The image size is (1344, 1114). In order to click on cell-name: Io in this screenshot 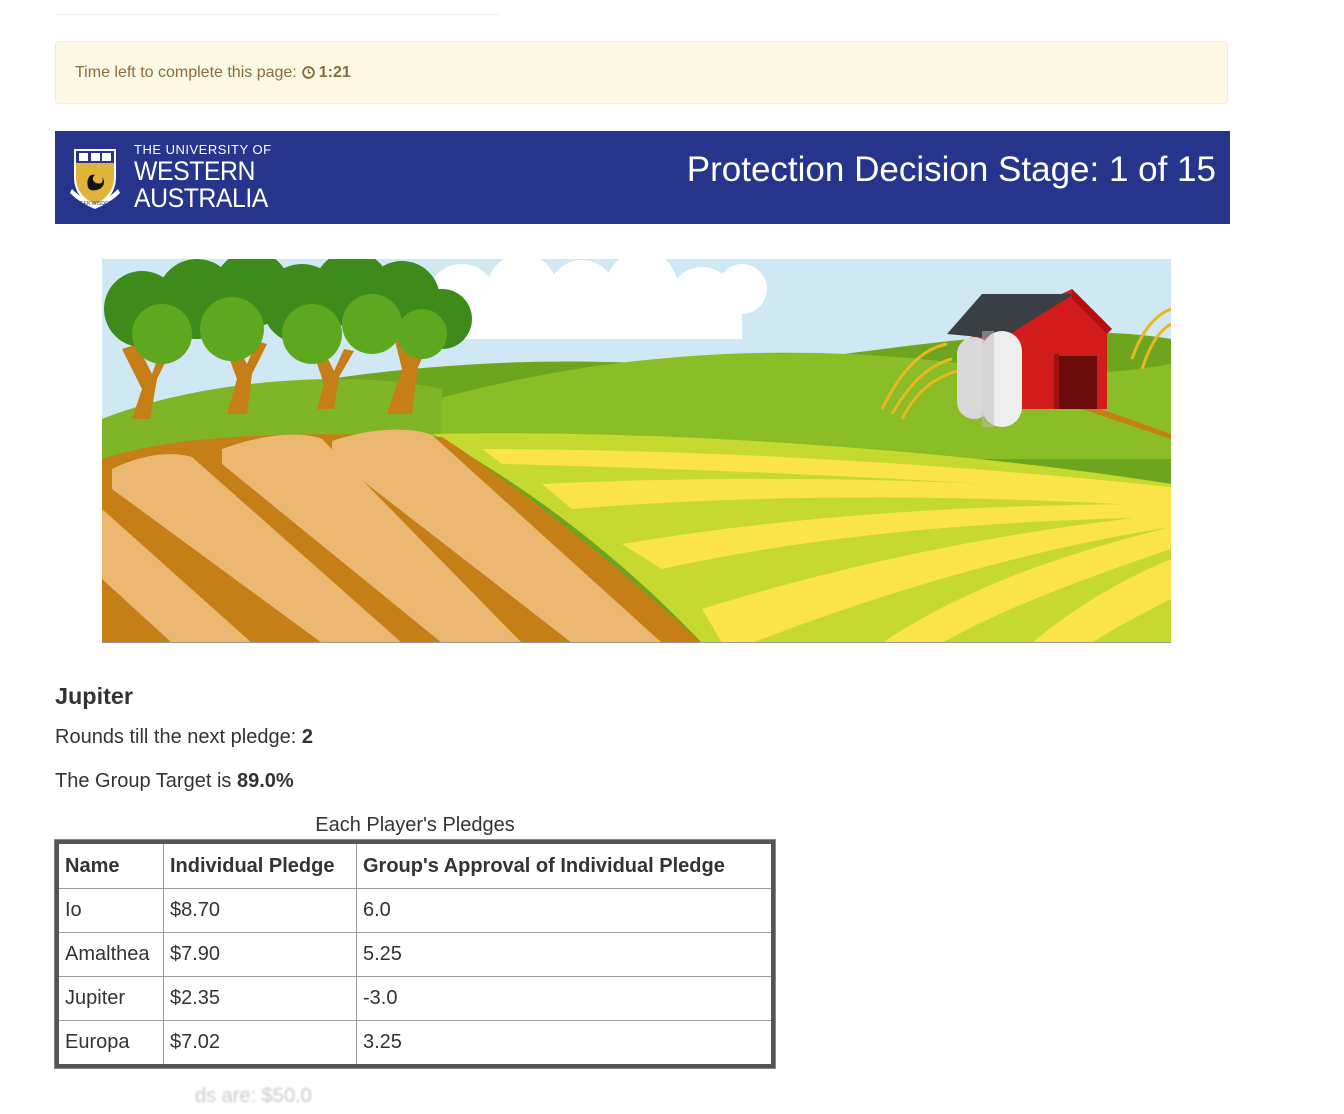, I will do `click(110, 910)`.